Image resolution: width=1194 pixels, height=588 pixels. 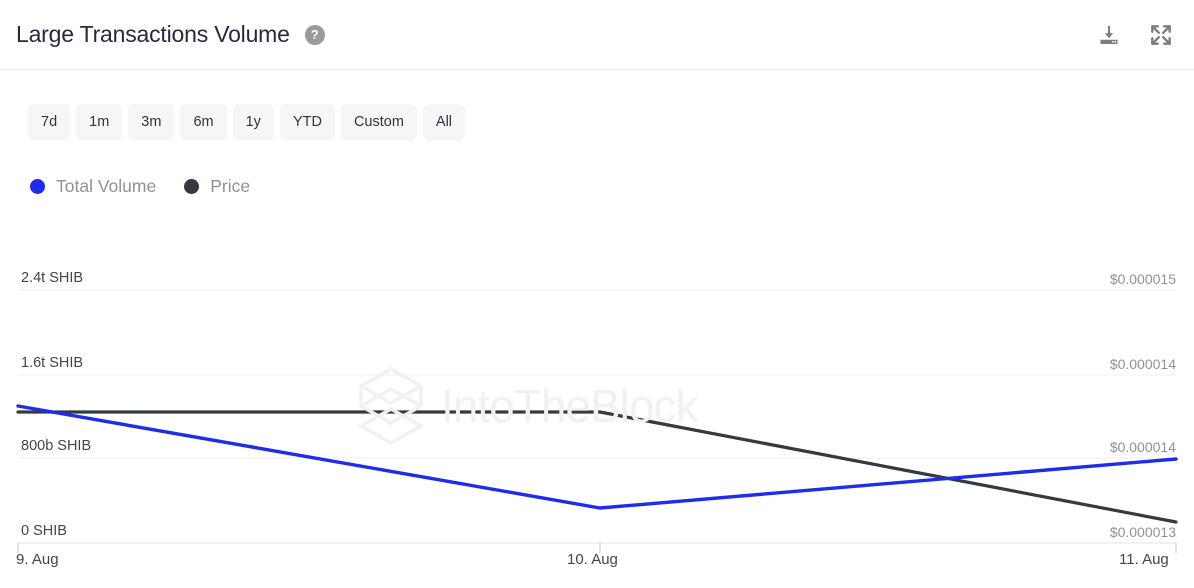 What do you see at coordinates (37, 559) in the screenshot?
I see `xtick-label-0: 9. Aug` at bounding box center [37, 559].